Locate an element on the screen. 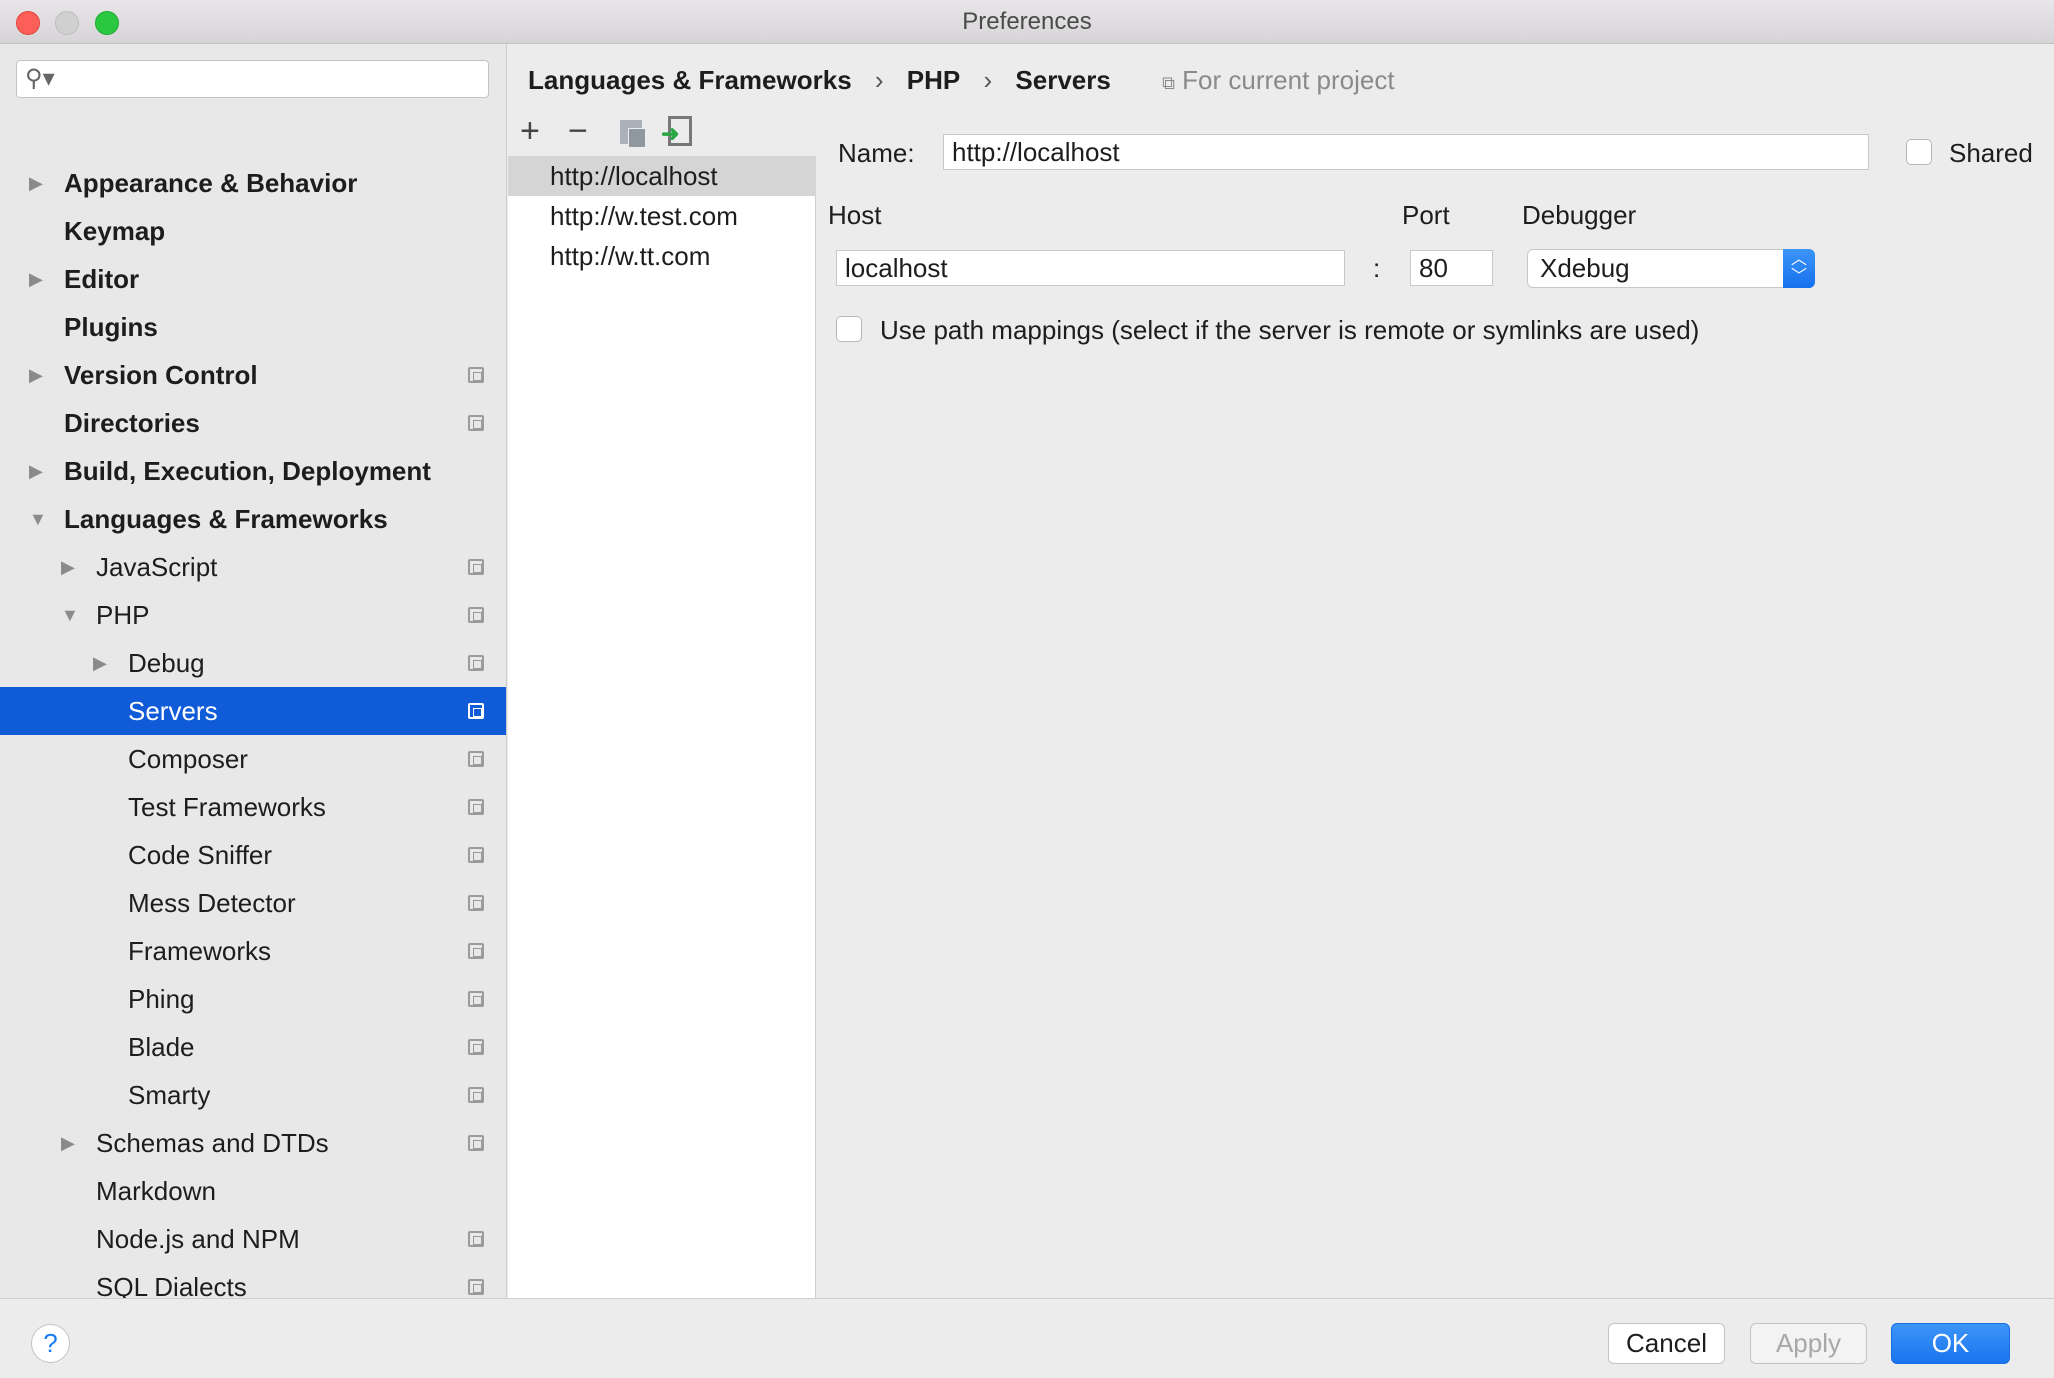 The image size is (2054, 1378). zoom-window-button is located at coordinates (107, 23).